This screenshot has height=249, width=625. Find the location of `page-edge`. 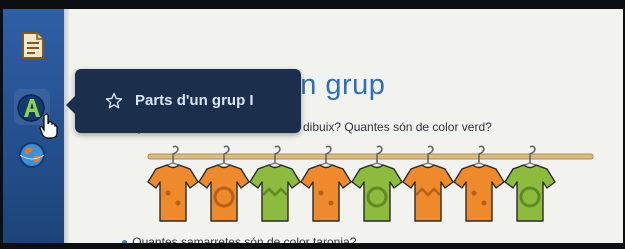

page-edge is located at coordinates (67, 126).